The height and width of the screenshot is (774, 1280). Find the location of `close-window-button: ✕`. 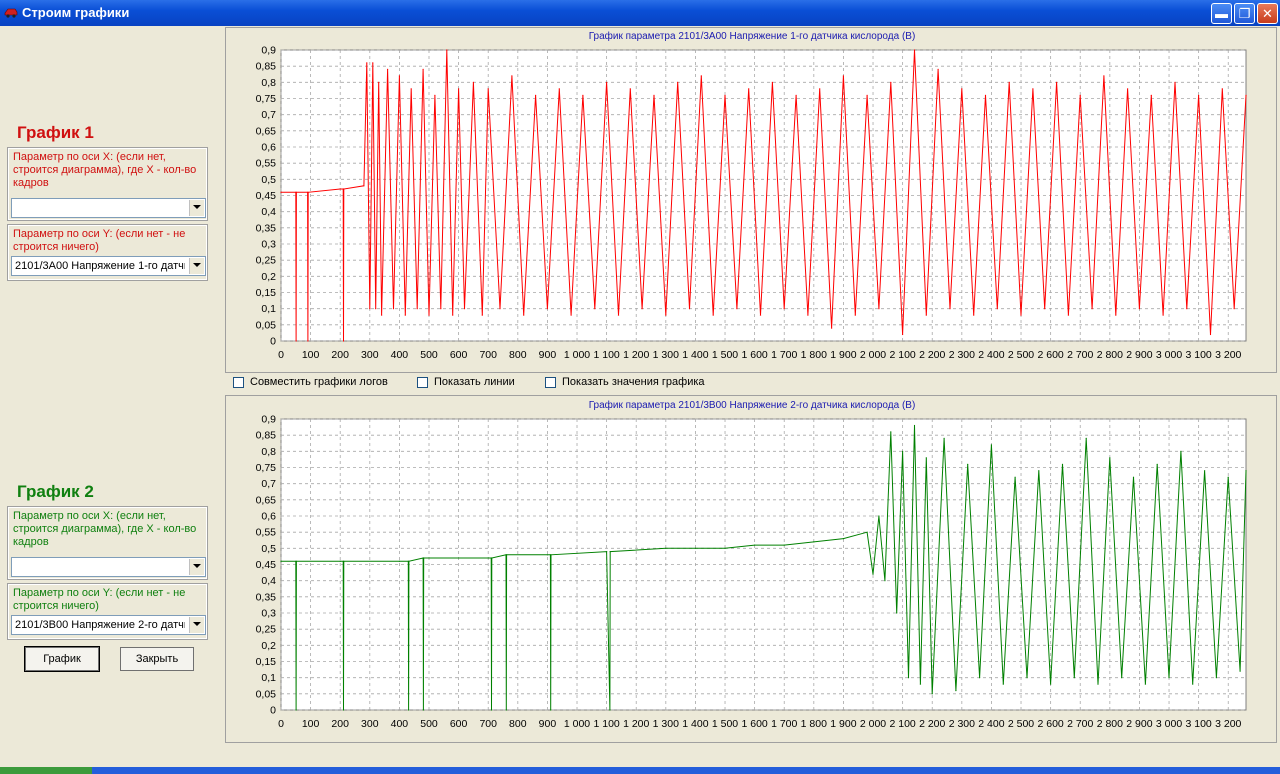

close-window-button: ✕ is located at coordinates (1267, 13).